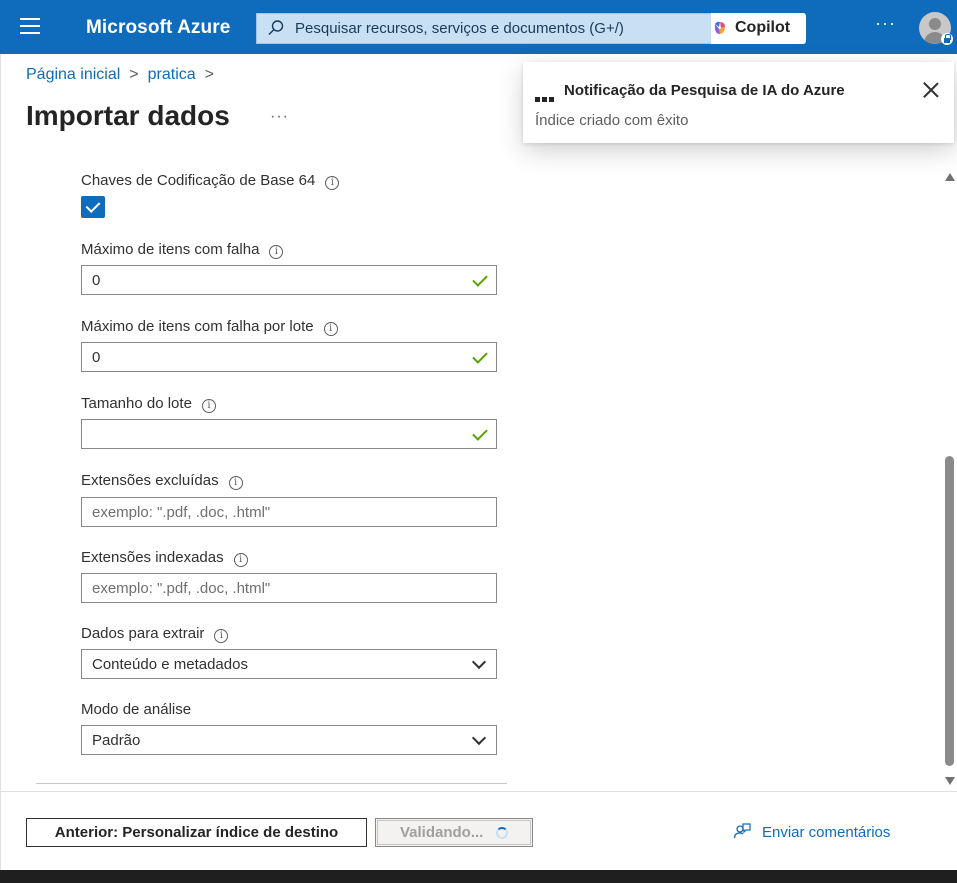 The width and height of the screenshot is (957, 883). What do you see at coordinates (136, 403) in the screenshot?
I see `batch-size-label-text: Tamanho do lote` at bounding box center [136, 403].